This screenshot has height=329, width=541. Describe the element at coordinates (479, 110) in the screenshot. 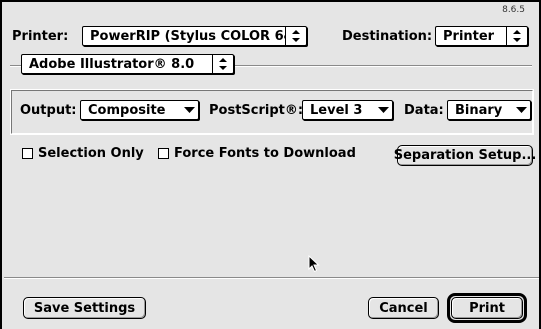

I see `data-value: Binary` at that location.